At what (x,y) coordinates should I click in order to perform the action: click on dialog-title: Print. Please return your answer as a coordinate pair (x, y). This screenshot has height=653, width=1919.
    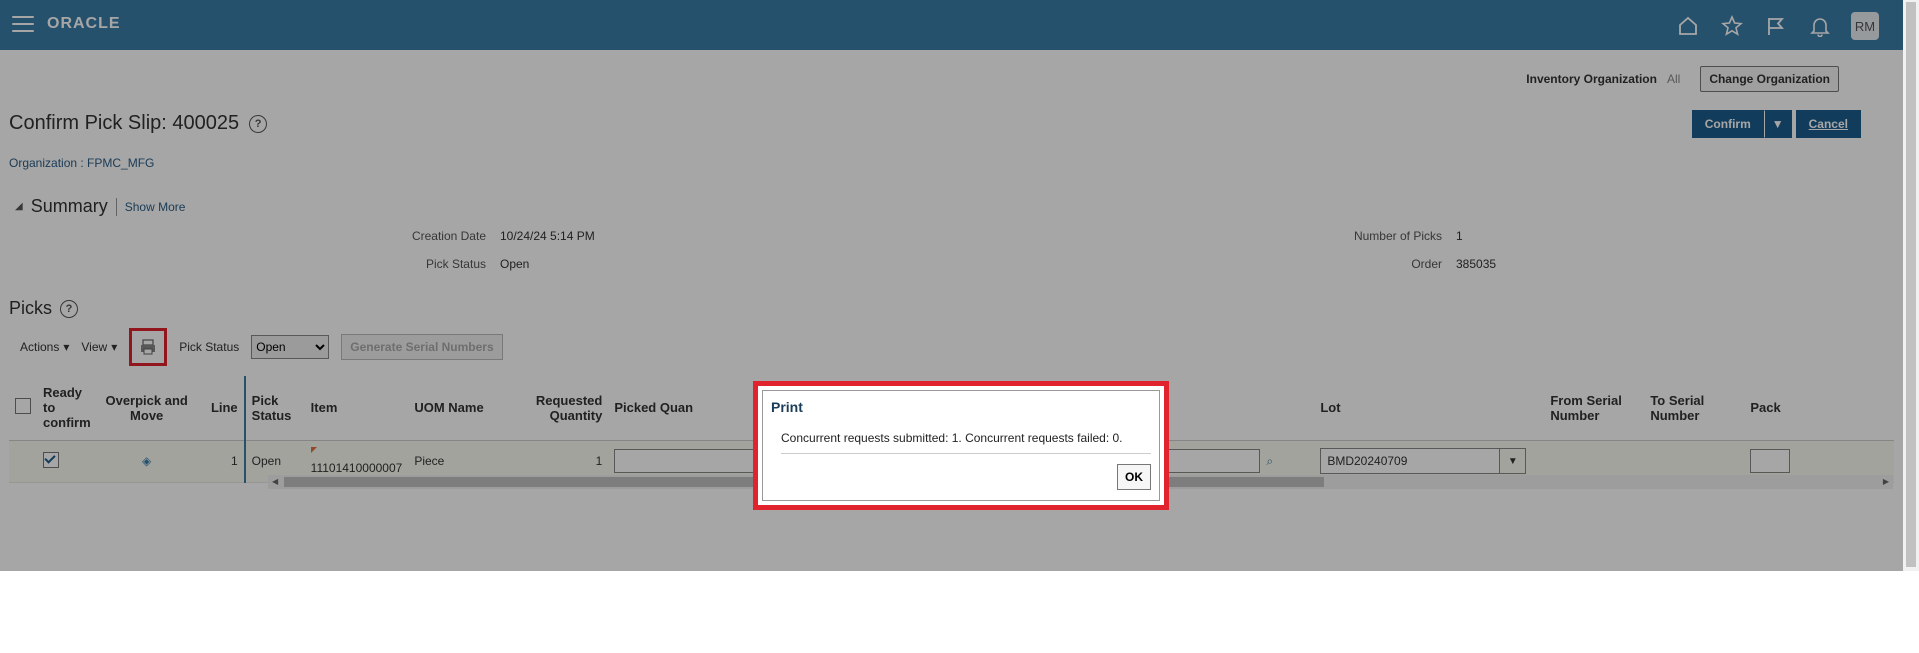
    Looking at the image, I should click on (787, 407).